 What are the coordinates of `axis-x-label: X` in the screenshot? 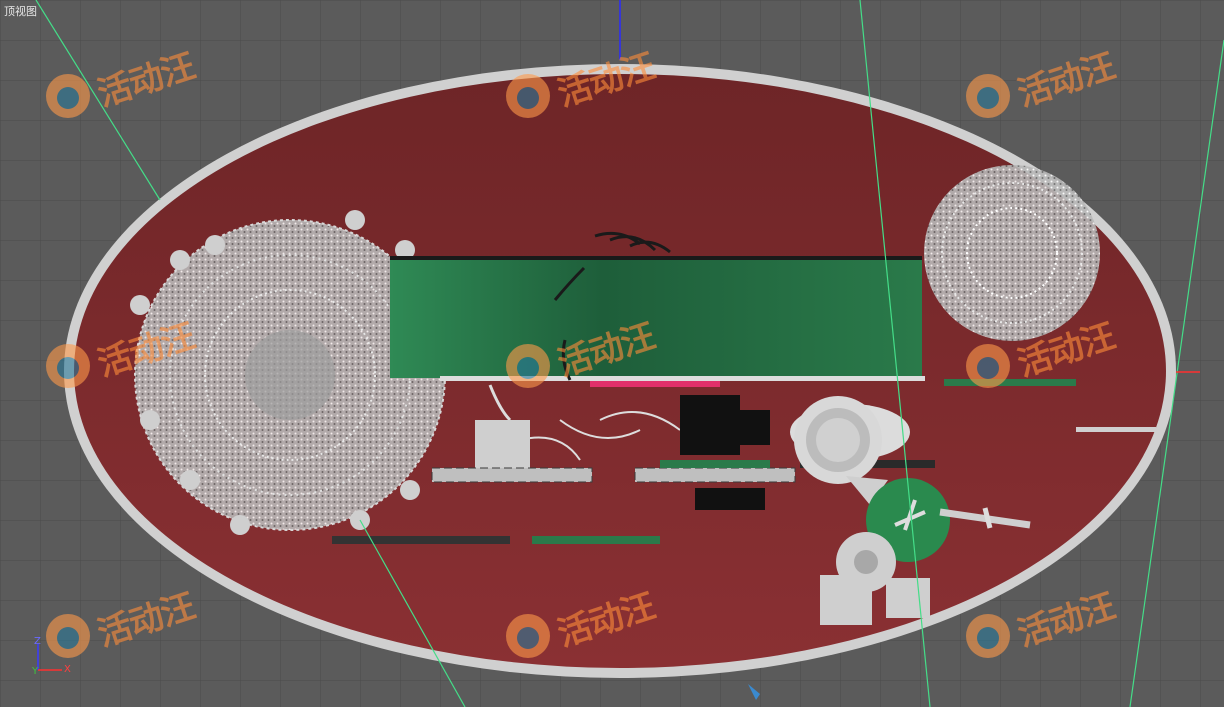 It's located at (67, 669).